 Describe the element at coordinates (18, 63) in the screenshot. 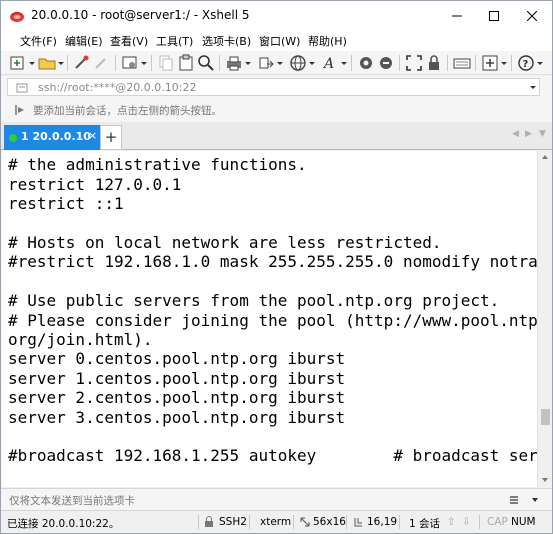

I see `new-session-icon` at that location.